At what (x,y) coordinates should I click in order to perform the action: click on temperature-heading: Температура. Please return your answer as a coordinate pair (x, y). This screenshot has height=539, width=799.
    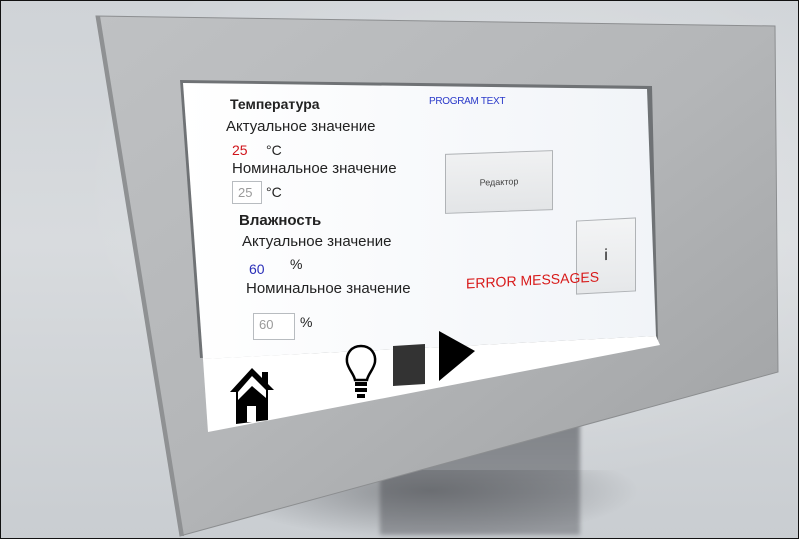
    Looking at the image, I should click on (275, 104).